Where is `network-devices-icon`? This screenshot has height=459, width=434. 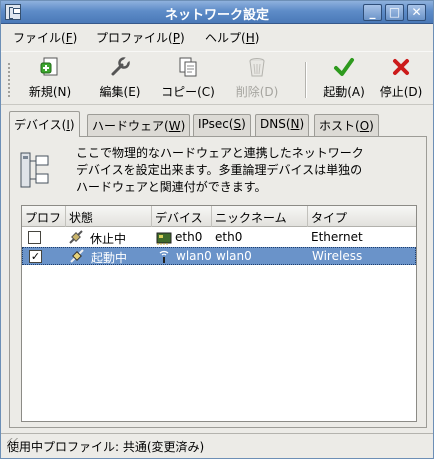 network-devices-icon is located at coordinates (34, 170).